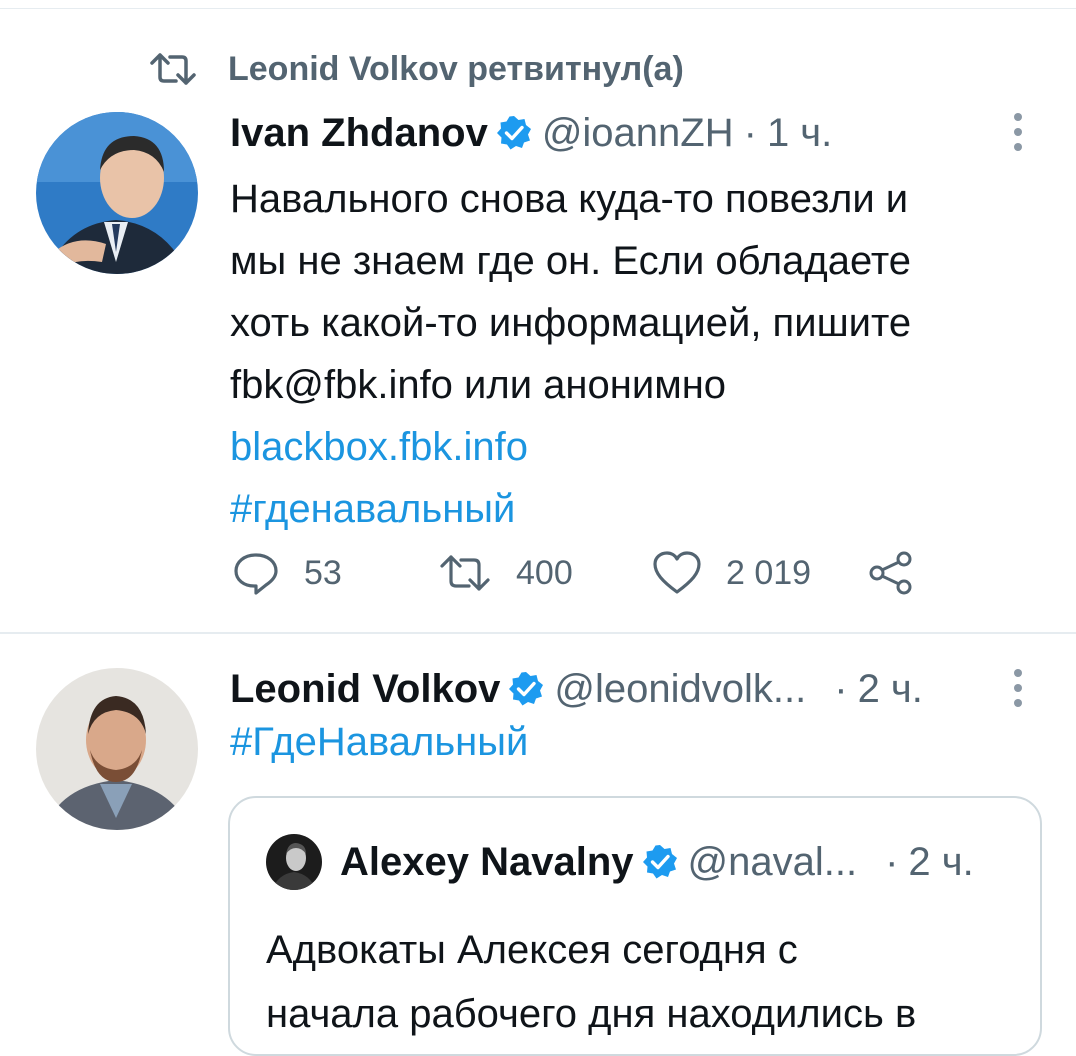 The image size is (1076, 1056). What do you see at coordinates (487, 861) in the screenshot?
I see `quoted-author-name: Alexey Navalny` at bounding box center [487, 861].